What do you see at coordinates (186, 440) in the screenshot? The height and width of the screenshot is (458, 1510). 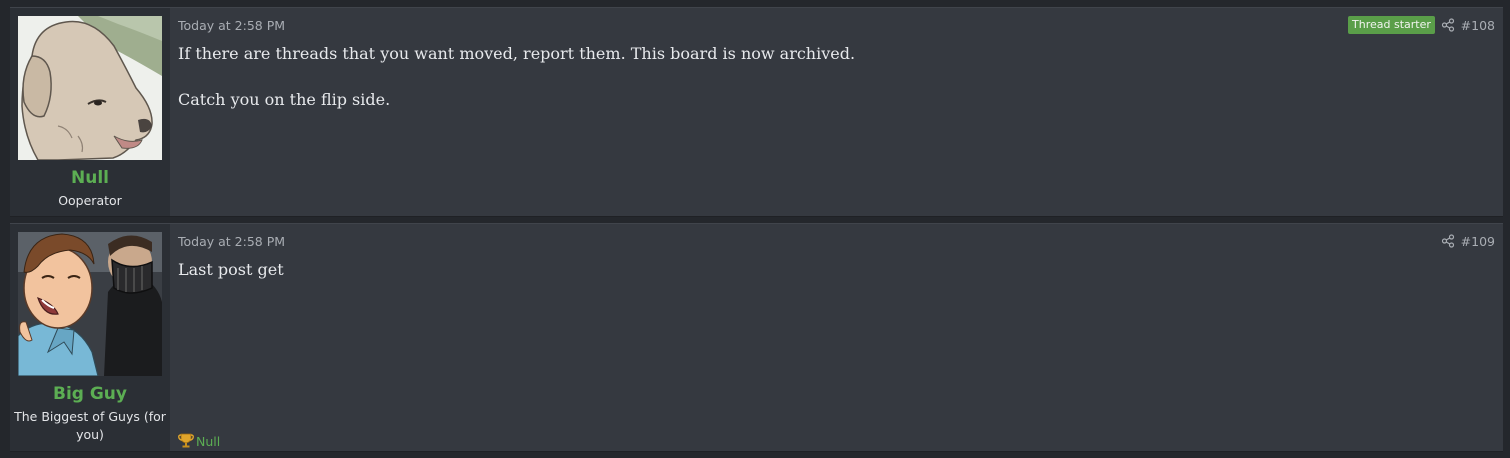 I see `trophy-icon` at bounding box center [186, 440].